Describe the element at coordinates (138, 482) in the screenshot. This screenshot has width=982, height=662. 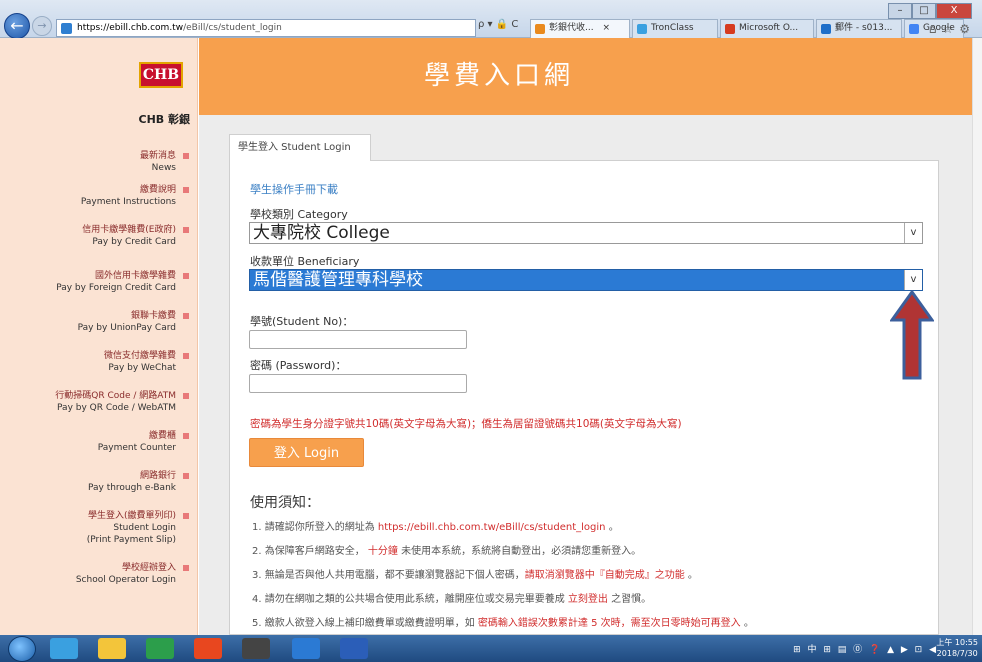
I see `sidebar-item-e-bank: 網路銀行 Pay through e-Bank` at that location.